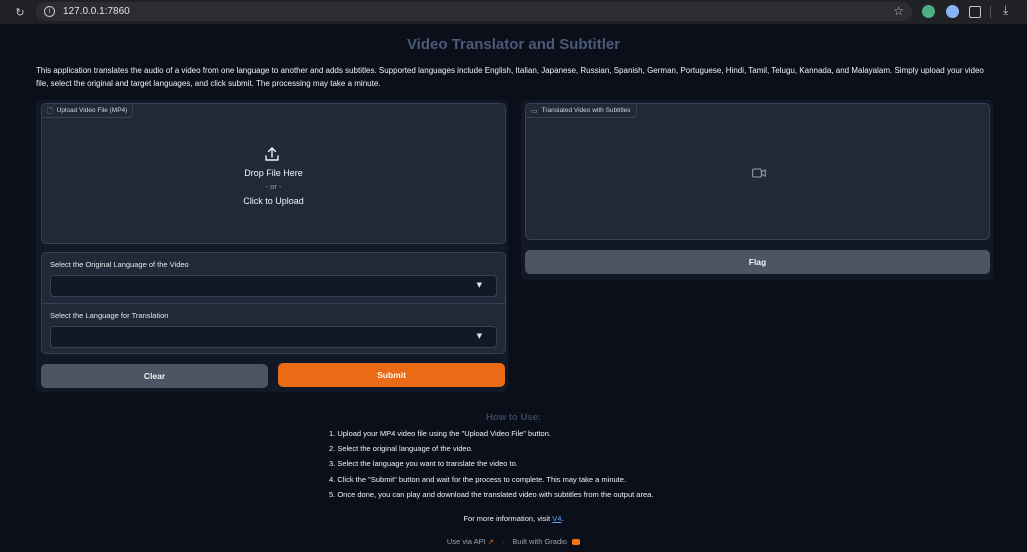 Image resolution: width=1027 pixels, height=552 pixels. What do you see at coordinates (109, 315) in the screenshot?
I see `target-language-label: Select the Language for Translation` at bounding box center [109, 315].